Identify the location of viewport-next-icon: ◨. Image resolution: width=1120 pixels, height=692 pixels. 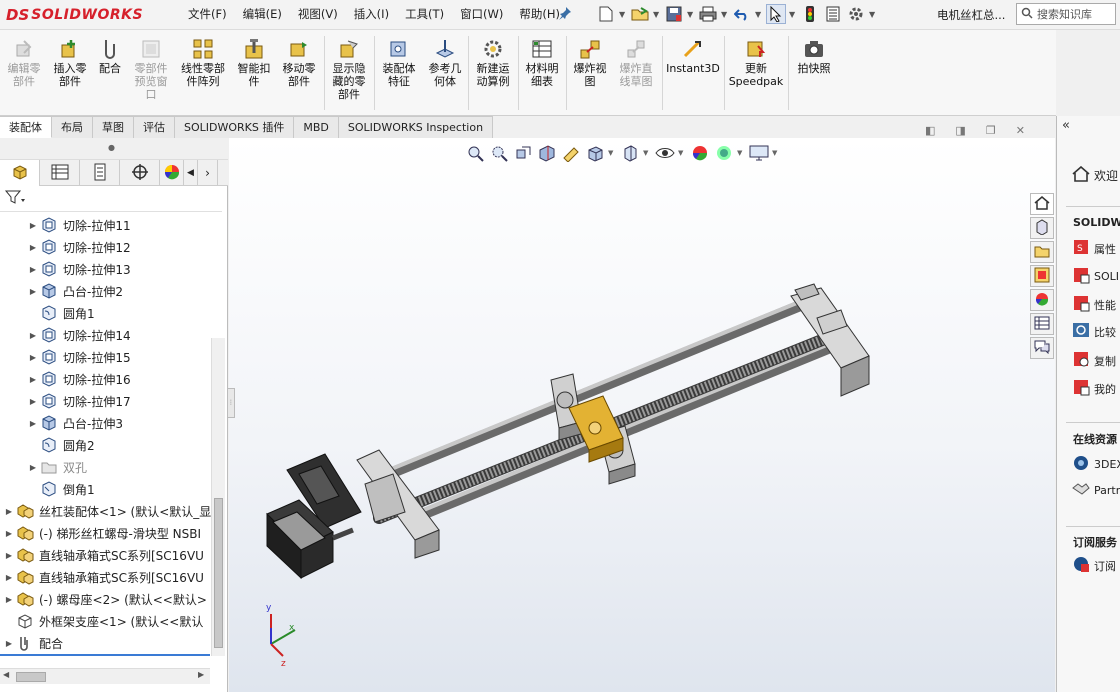
(960, 131).